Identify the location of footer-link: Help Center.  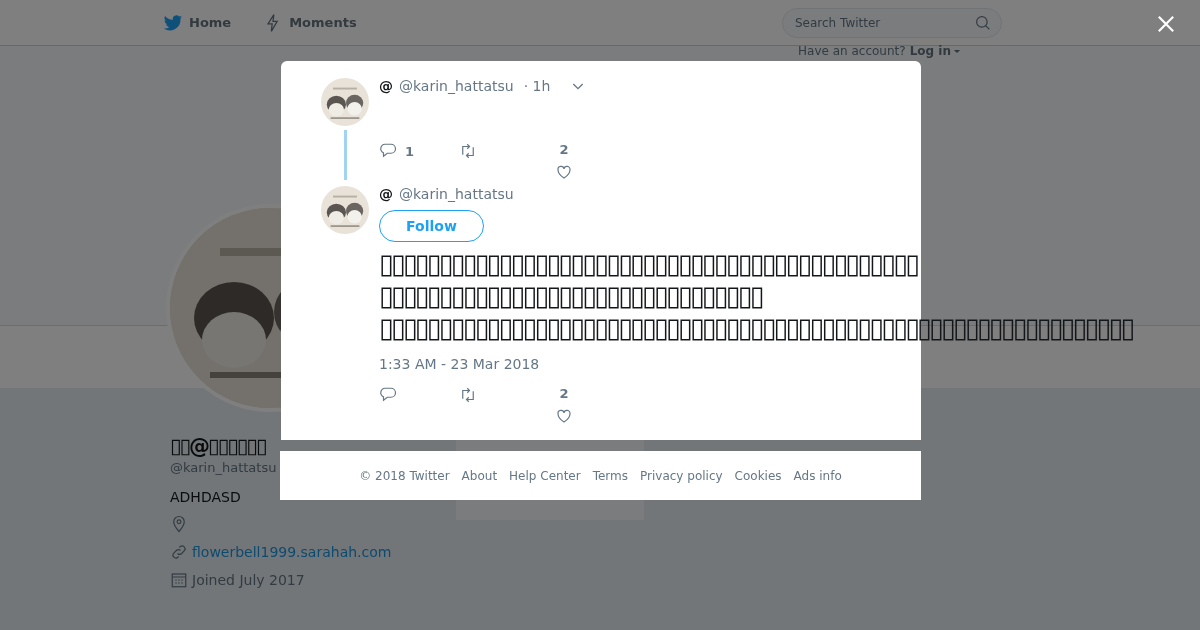
(545, 475).